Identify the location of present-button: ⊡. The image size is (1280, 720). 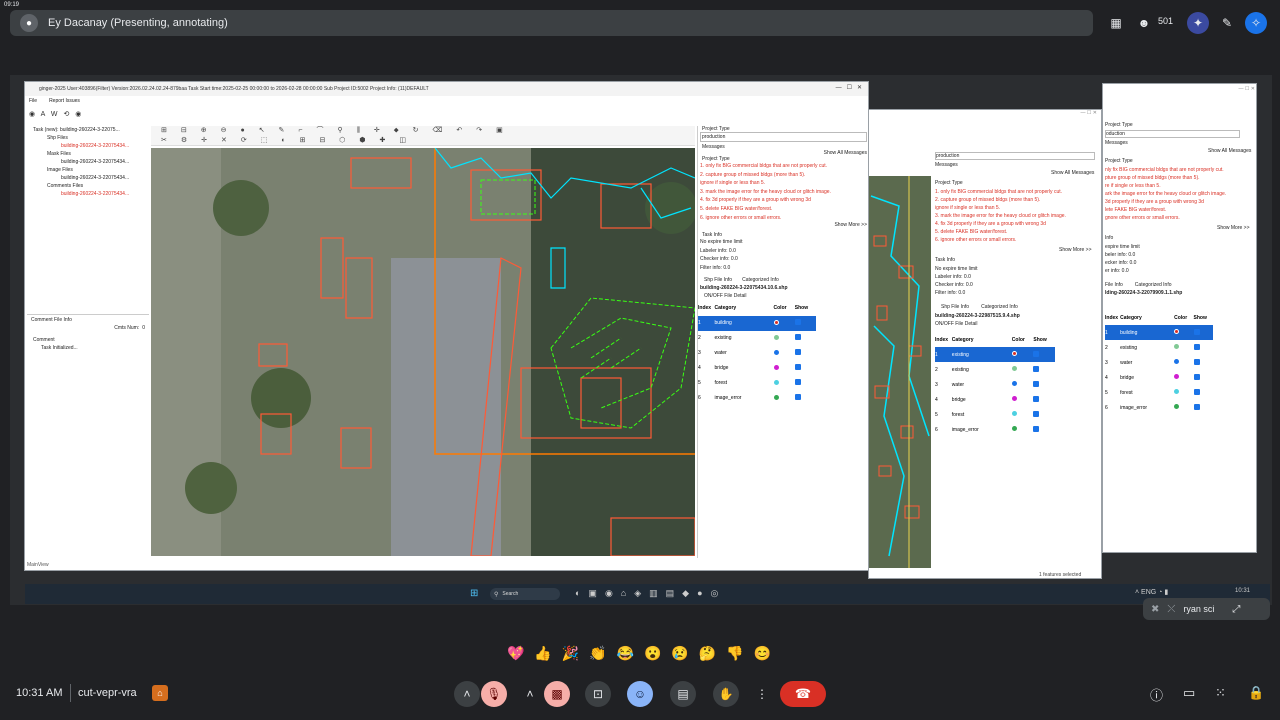
(598, 694).